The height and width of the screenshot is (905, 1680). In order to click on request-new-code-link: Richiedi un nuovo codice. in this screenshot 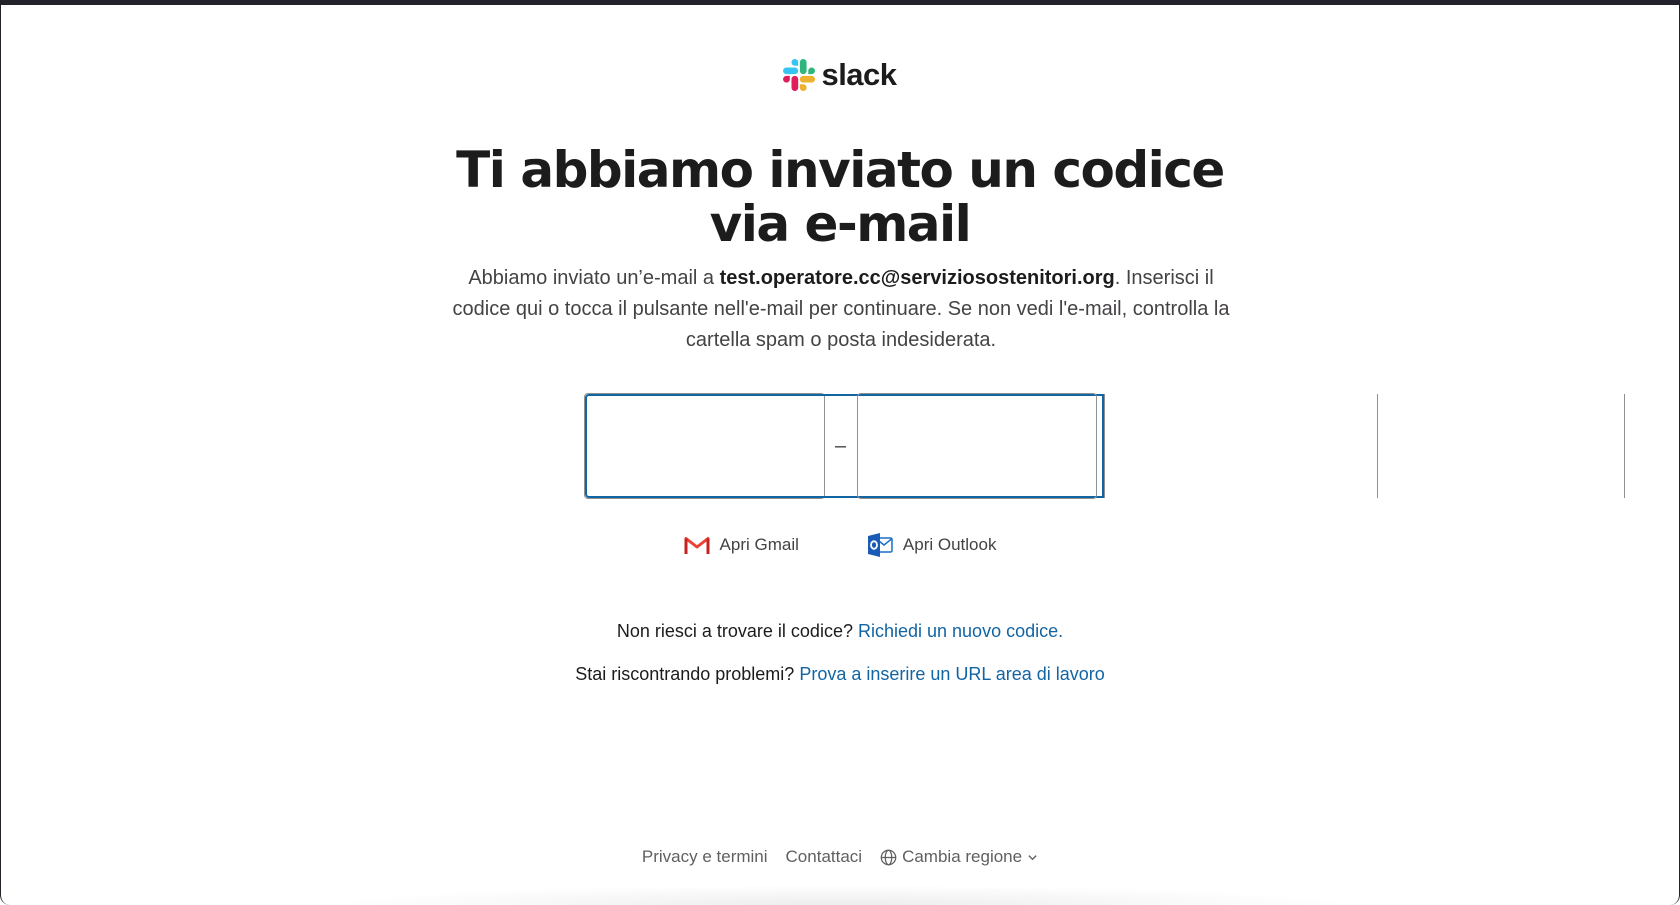, I will do `click(960, 631)`.